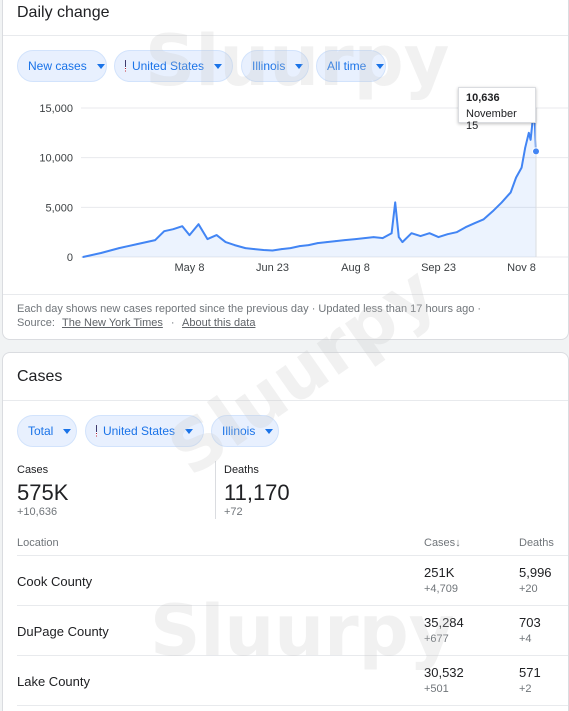  Describe the element at coordinates (38, 543) in the screenshot. I see `location-column-header: Location` at that location.